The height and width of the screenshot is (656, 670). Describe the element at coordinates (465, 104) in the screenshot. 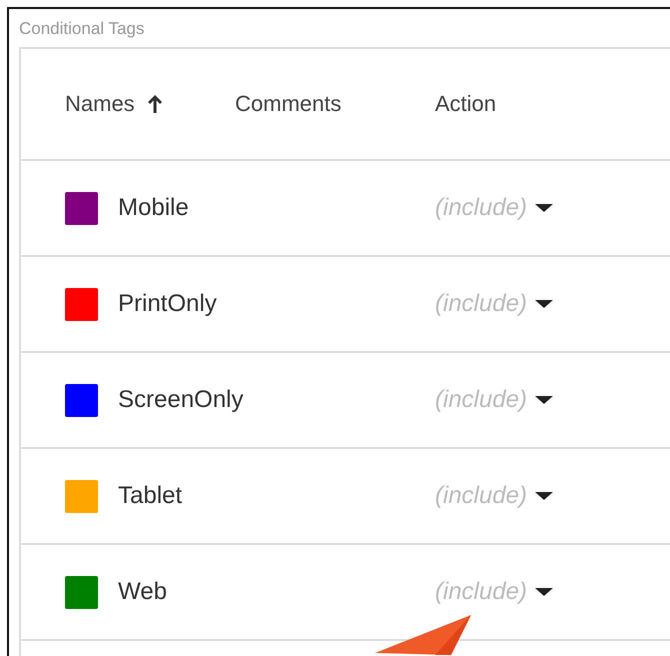

I see `column-header: Action` at that location.